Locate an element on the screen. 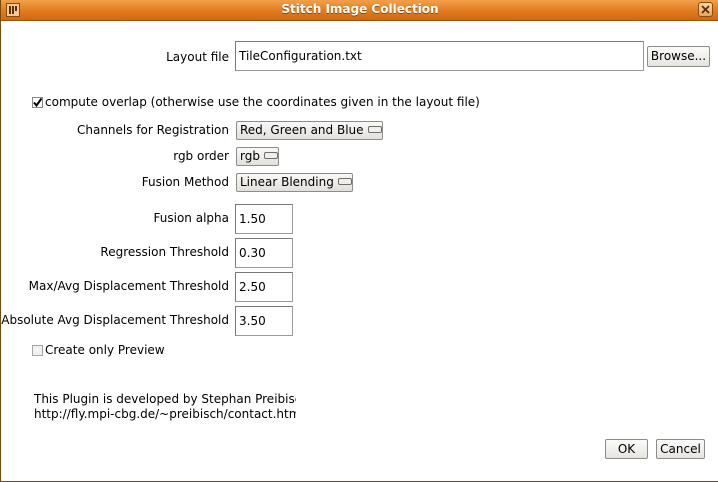  max-avg-displacement-label: Max/Avg Displacement Threshold is located at coordinates (128, 286).